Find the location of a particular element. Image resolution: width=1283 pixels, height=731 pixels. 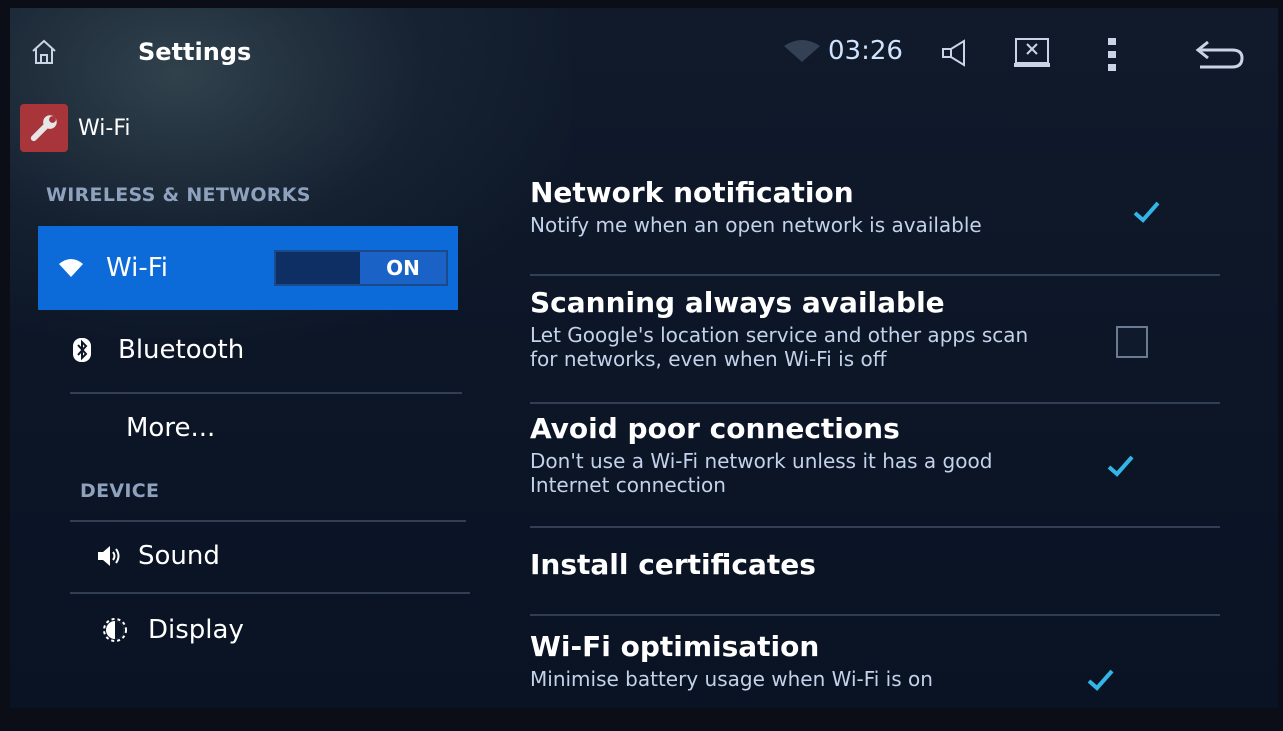

breadcrumb: Wi-Fi is located at coordinates (75, 128).